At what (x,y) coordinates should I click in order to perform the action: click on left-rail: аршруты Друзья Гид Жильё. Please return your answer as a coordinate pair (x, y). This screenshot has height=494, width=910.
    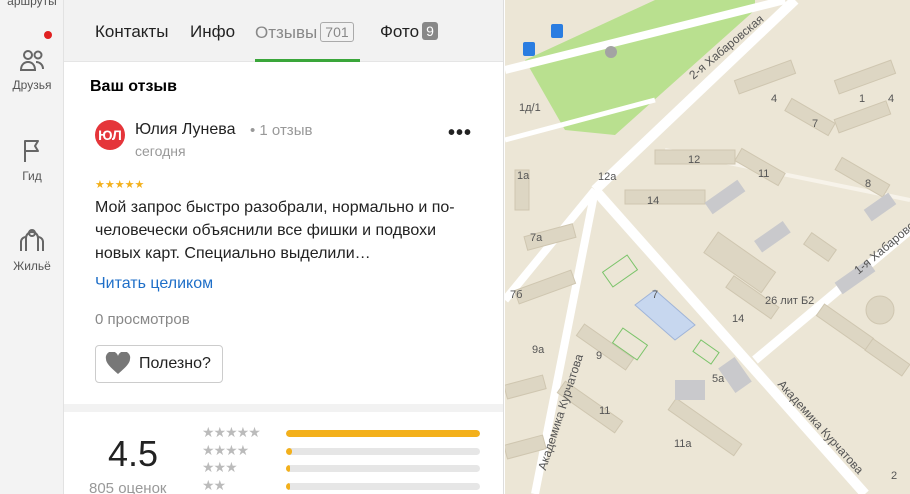
    Looking at the image, I should click on (32, 247).